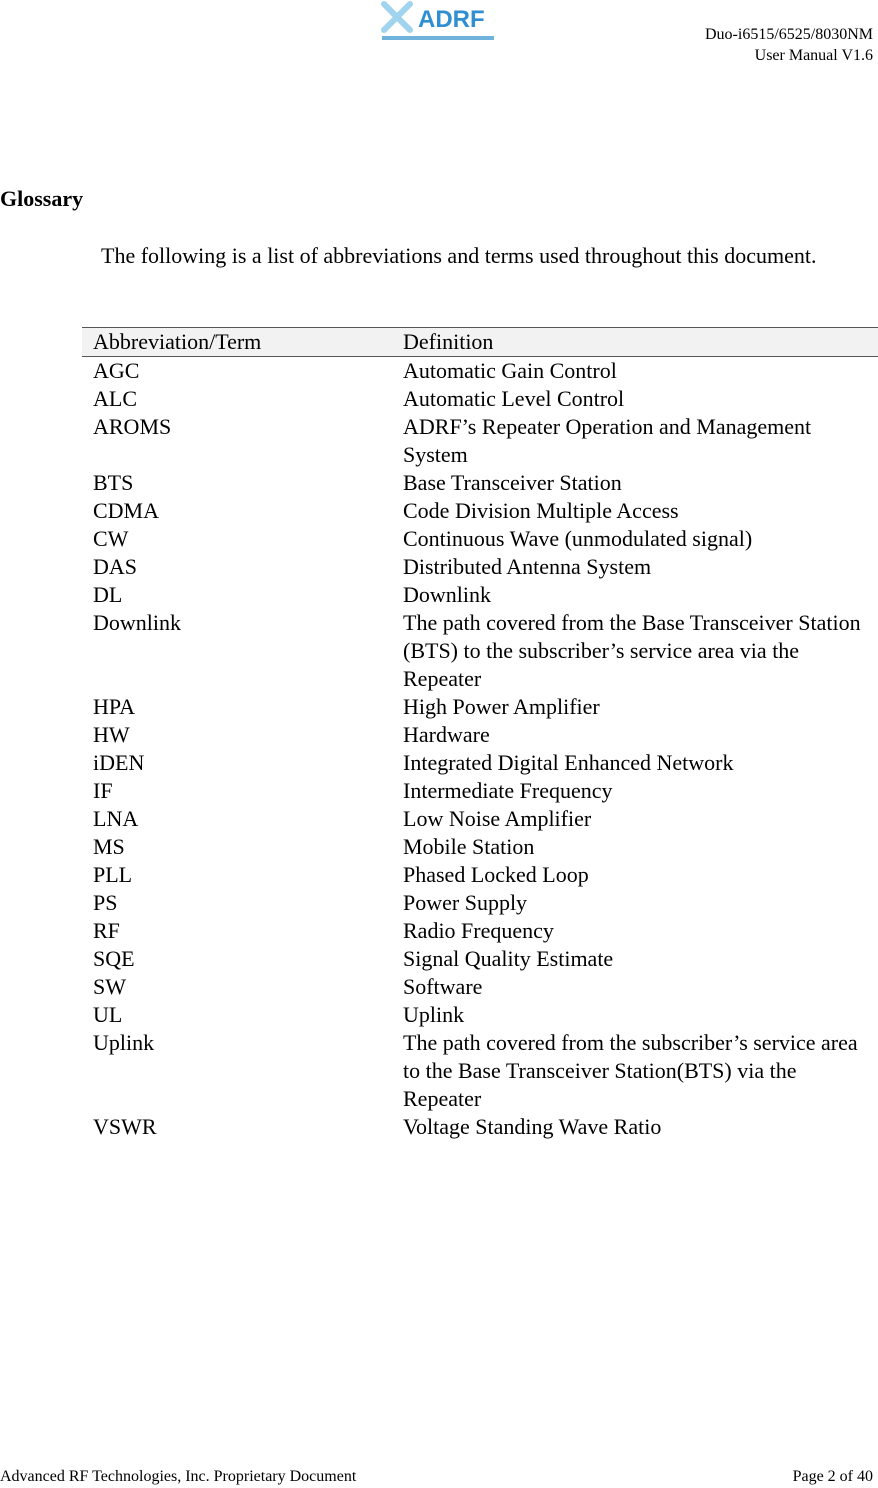  I want to click on table-row: PS Power Supply, so click(480, 903).